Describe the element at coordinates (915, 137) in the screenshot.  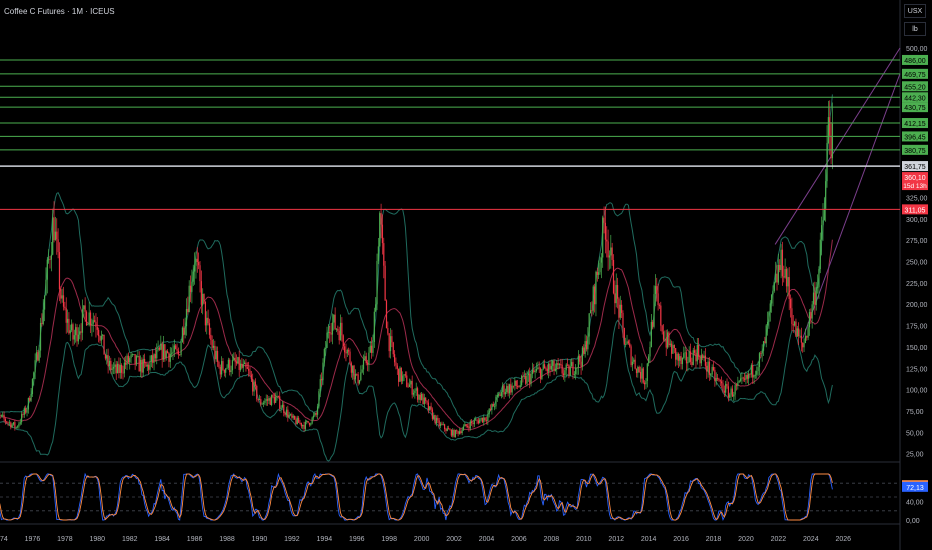
I see `level-label: 396,45` at that location.